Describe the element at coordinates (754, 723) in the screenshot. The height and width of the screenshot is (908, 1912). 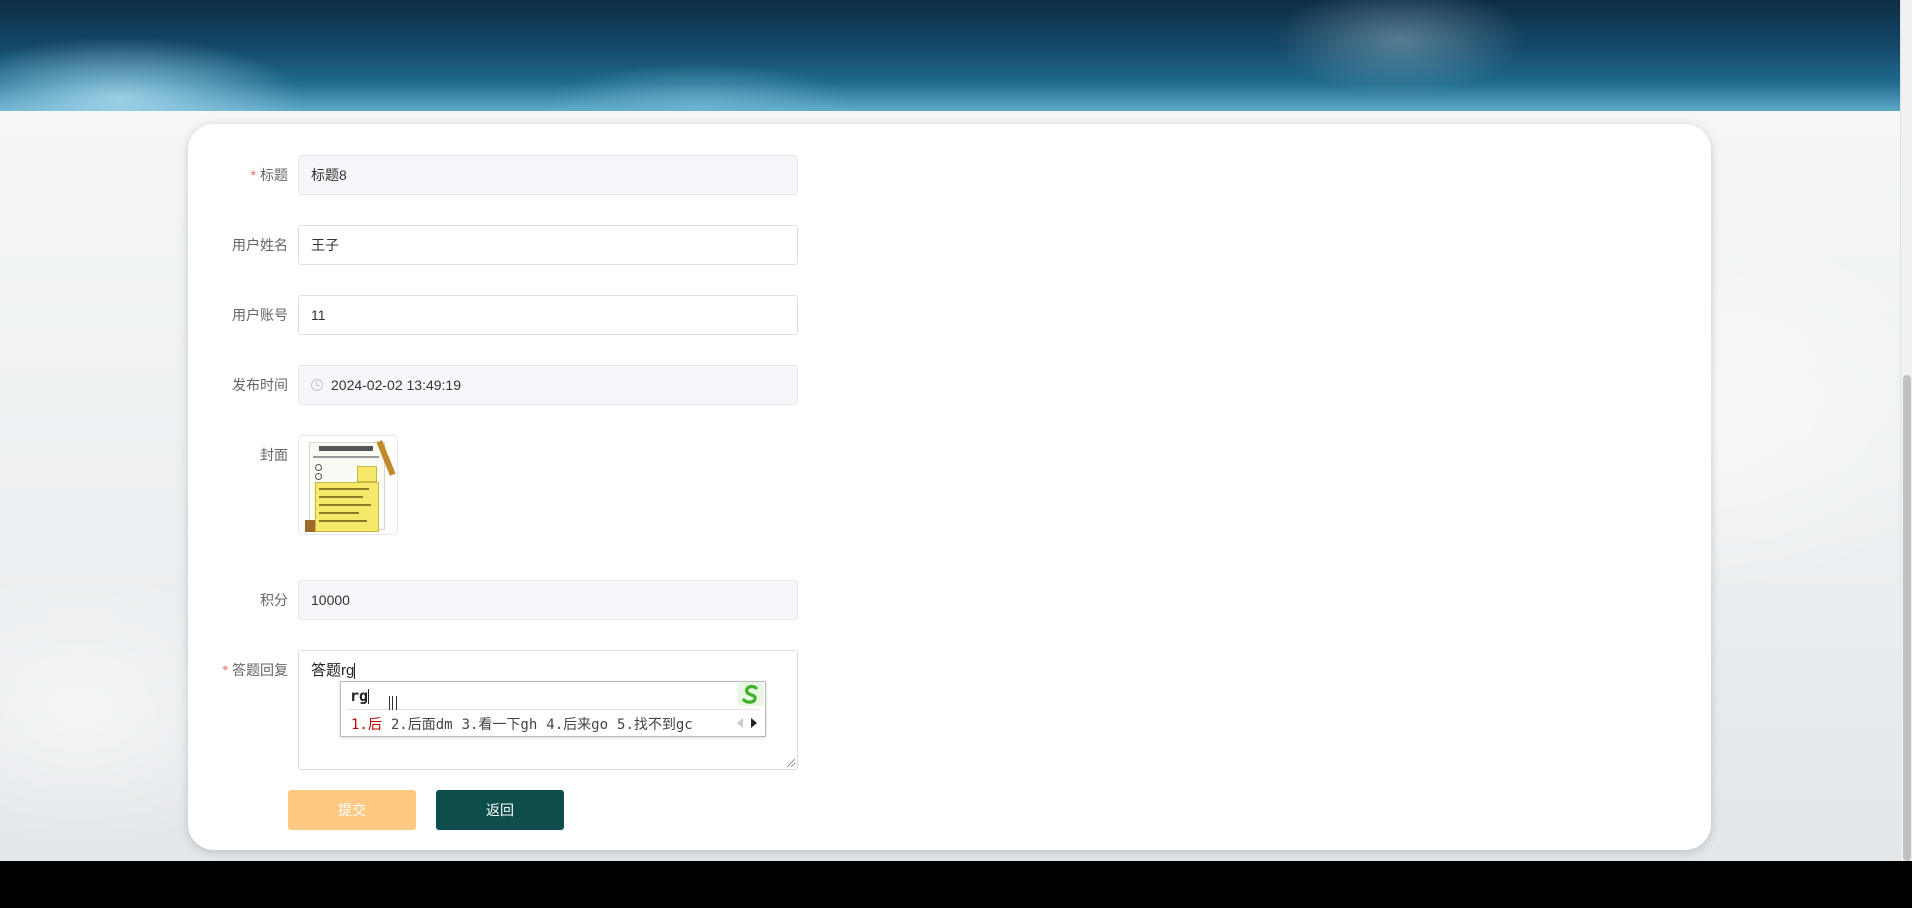
I see `ime-next-page-icon` at that location.